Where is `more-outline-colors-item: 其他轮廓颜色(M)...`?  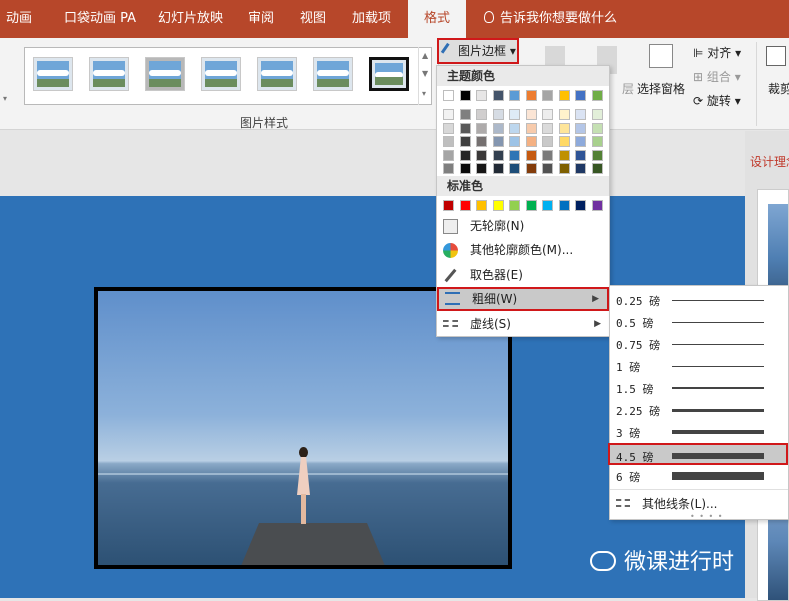 more-outline-colors-item: 其他轮廓颜色(M)... is located at coordinates (523, 250).